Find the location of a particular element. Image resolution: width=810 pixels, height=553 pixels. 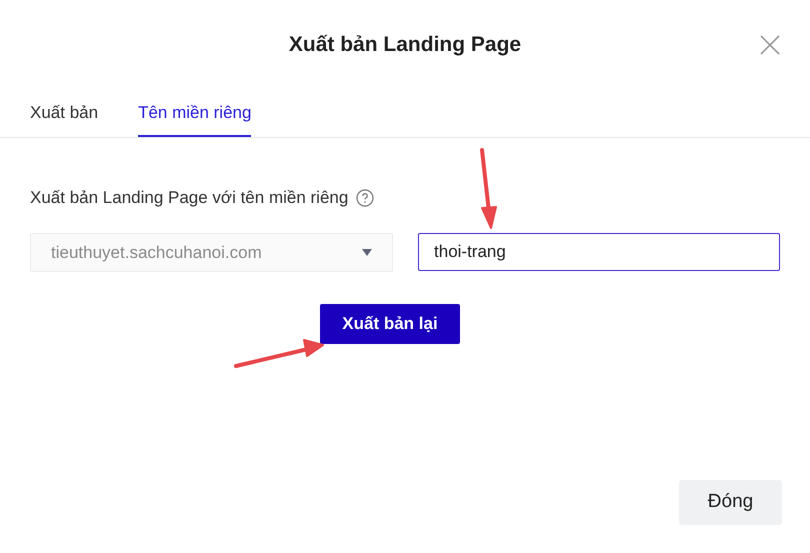

tab: Tên miền riêng is located at coordinates (195, 113).